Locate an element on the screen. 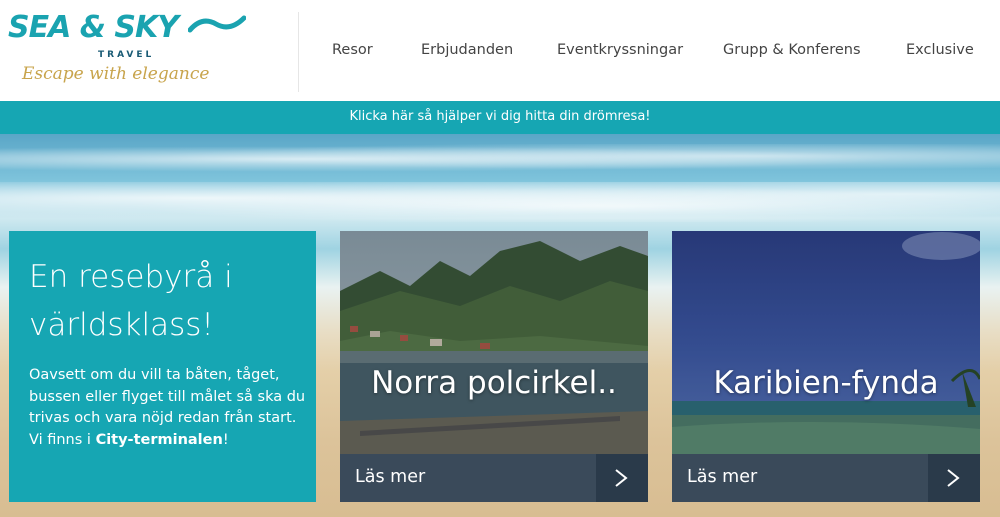 This screenshot has height=517, width=1000. intro-title: En resebyrå i världsklass! is located at coordinates (131, 301).